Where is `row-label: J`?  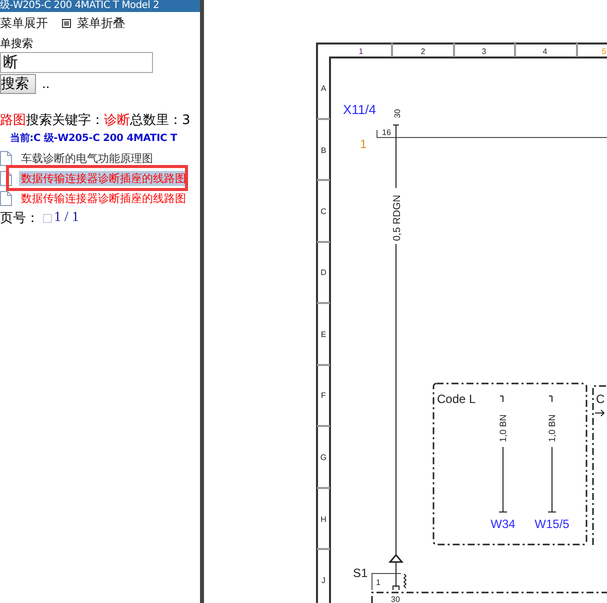
row-label: J is located at coordinates (324, 580).